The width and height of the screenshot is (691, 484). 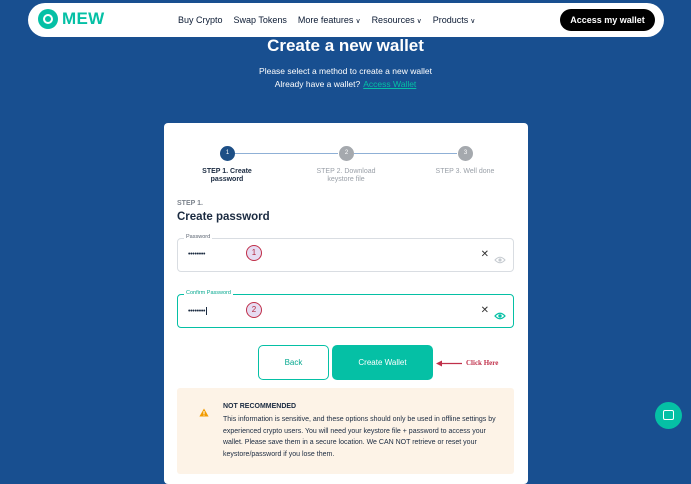 I want to click on already-have-wallet: Already have a wallet? Access Wallet, so click(x=345, y=84).